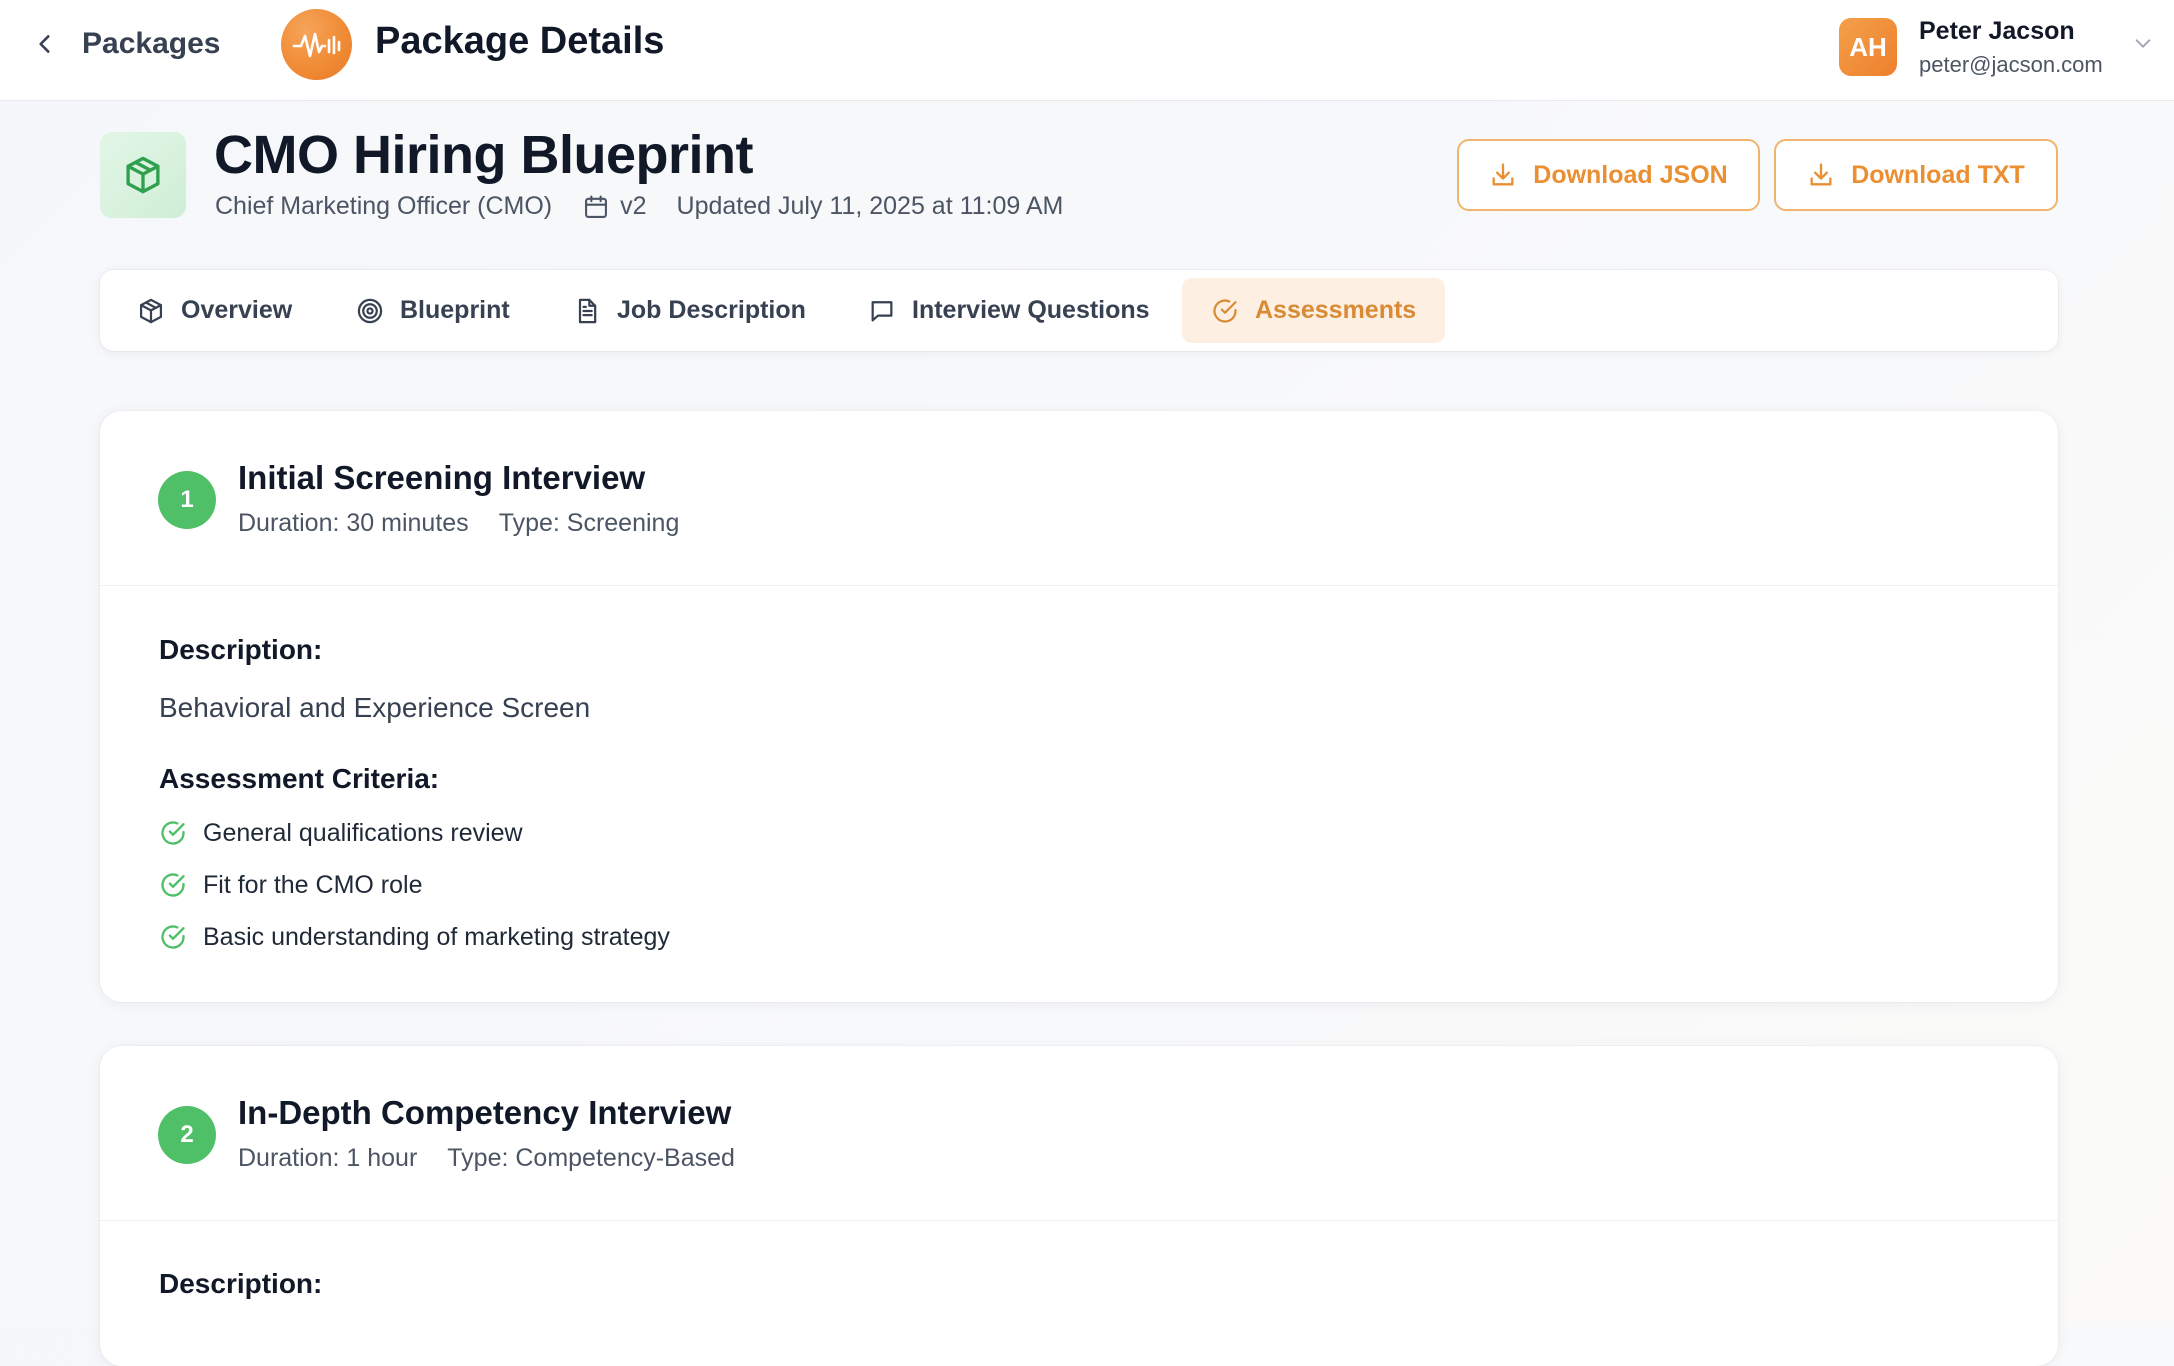 The height and width of the screenshot is (1366, 2174). I want to click on download-txt-label: Download TXT, so click(1938, 174).